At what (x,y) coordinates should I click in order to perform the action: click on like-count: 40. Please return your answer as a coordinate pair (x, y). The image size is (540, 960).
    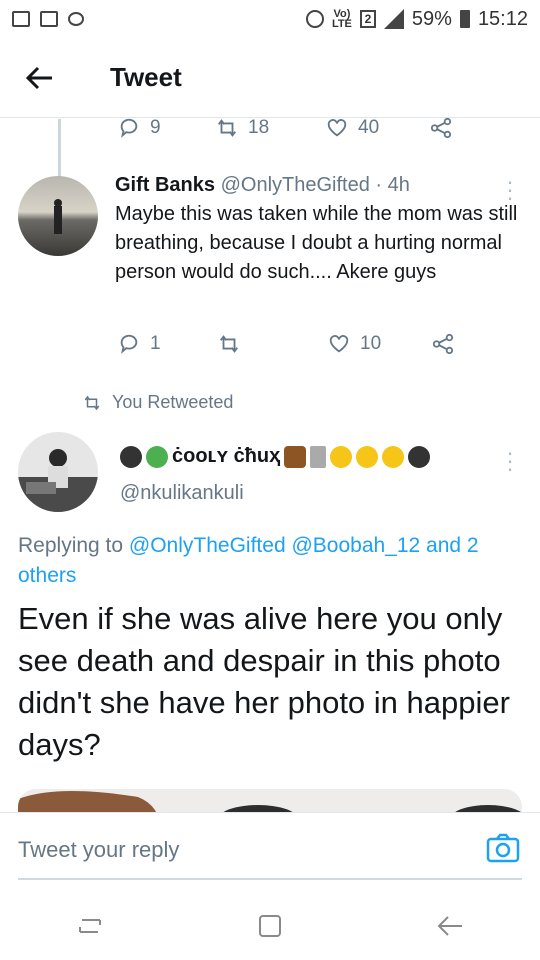
    Looking at the image, I should click on (369, 127).